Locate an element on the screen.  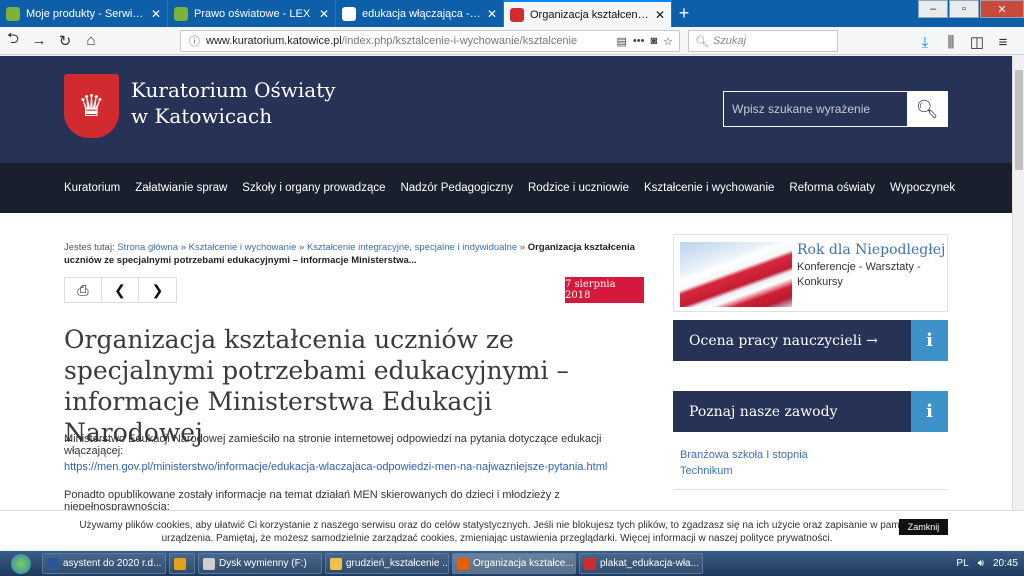
back-button: ⮌ is located at coordinates (13, 41).